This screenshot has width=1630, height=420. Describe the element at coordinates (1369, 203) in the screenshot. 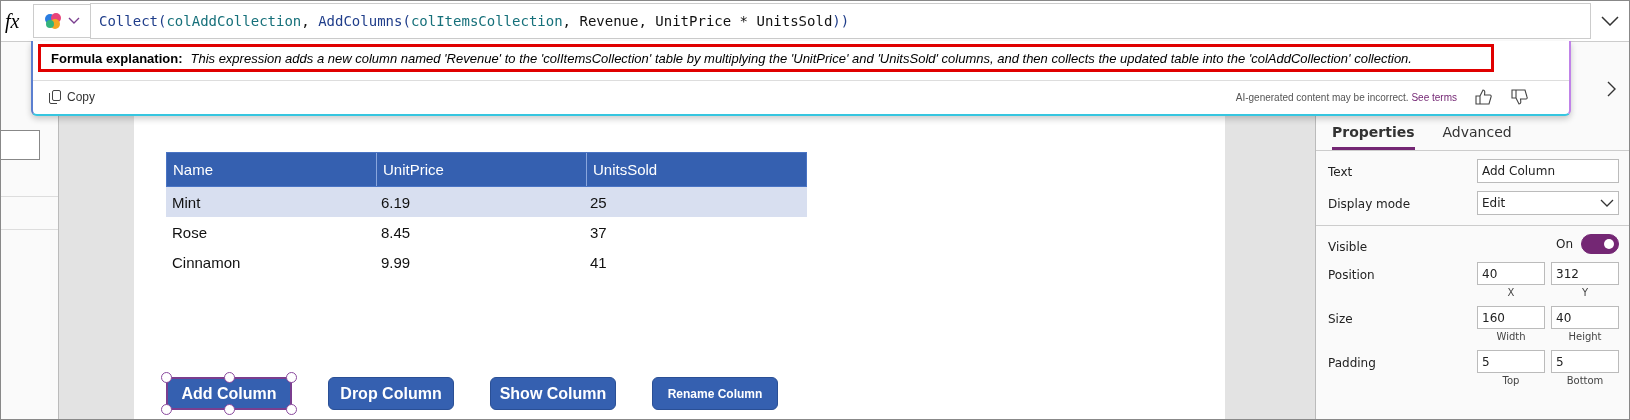

I see `property-label: Display mode` at that location.